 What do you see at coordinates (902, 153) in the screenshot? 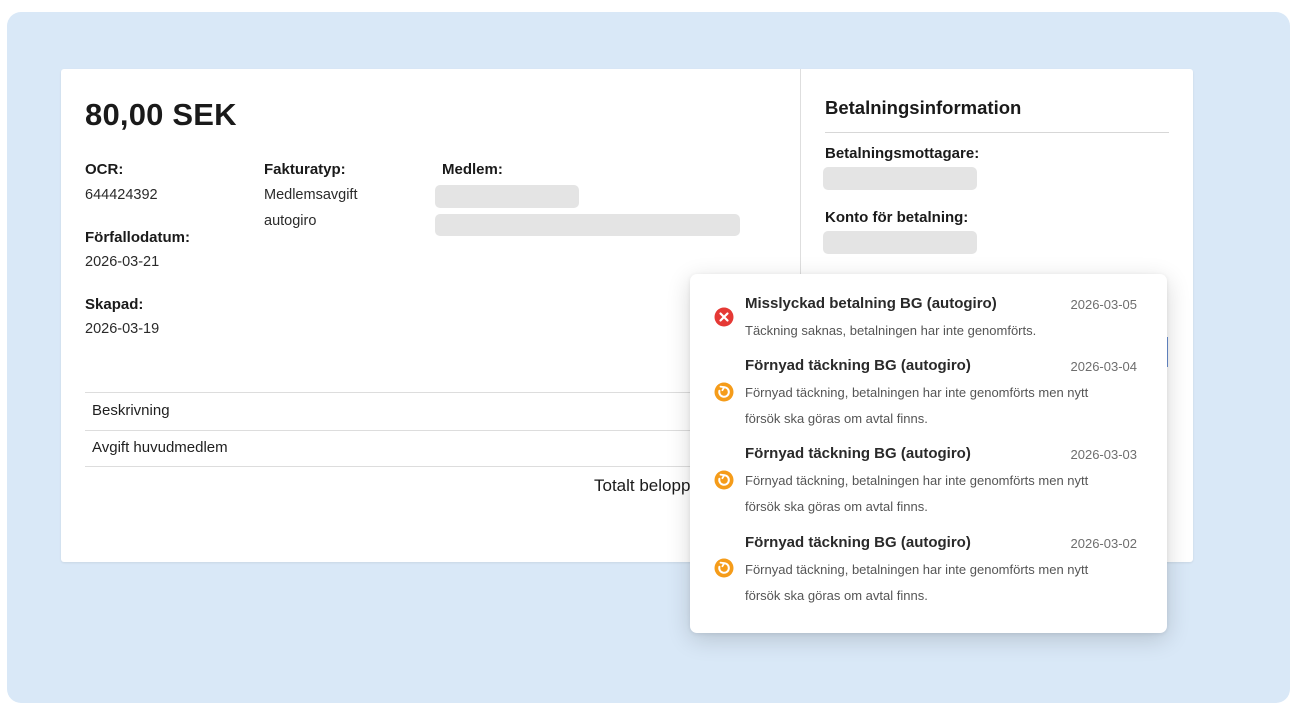
I see `payment-recipient-label: Betalningsmottagare:` at bounding box center [902, 153].